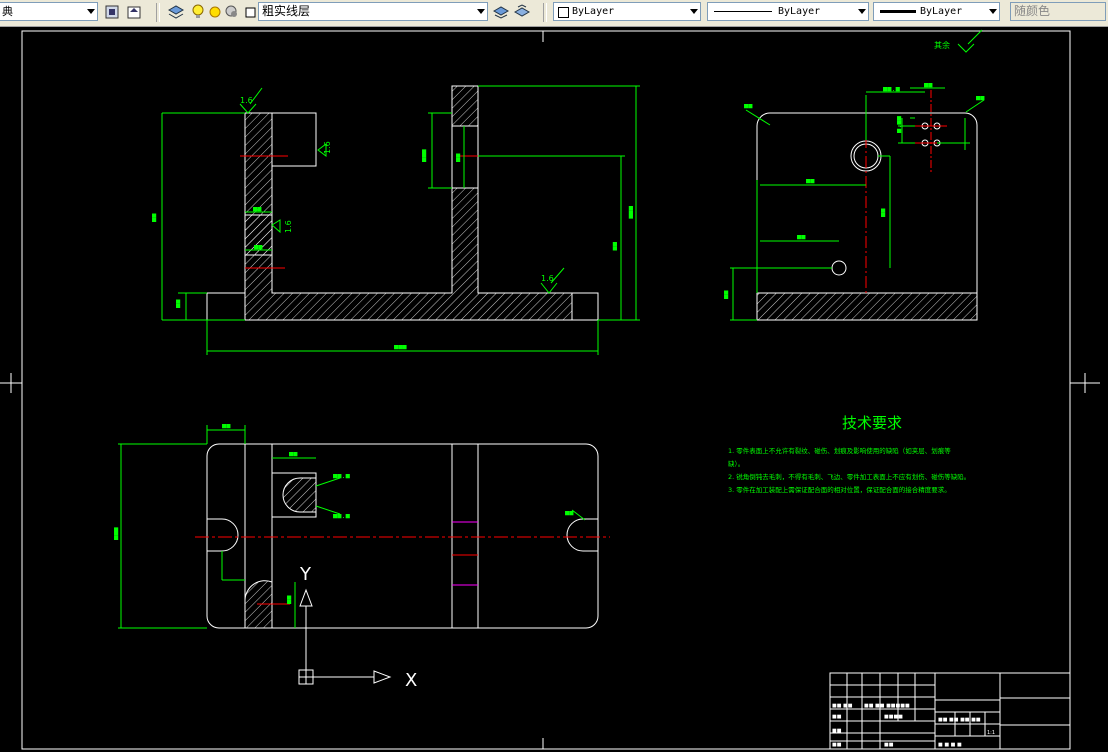  What do you see at coordinates (501, 12) in the screenshot?
I see `make-object-layer-current-icon` at bounding box center [501, 12].